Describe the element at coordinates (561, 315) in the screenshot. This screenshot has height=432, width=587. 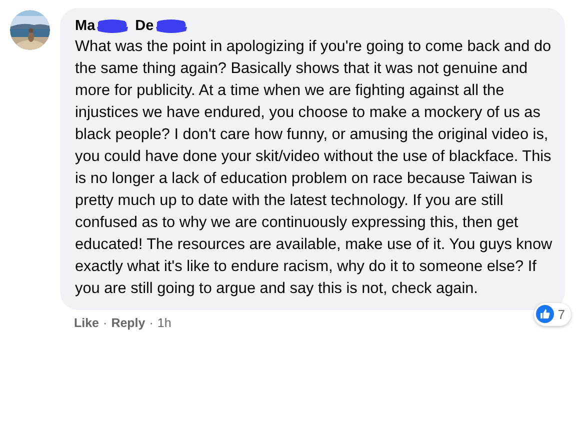
I see `reaction-count: 7` at that location.